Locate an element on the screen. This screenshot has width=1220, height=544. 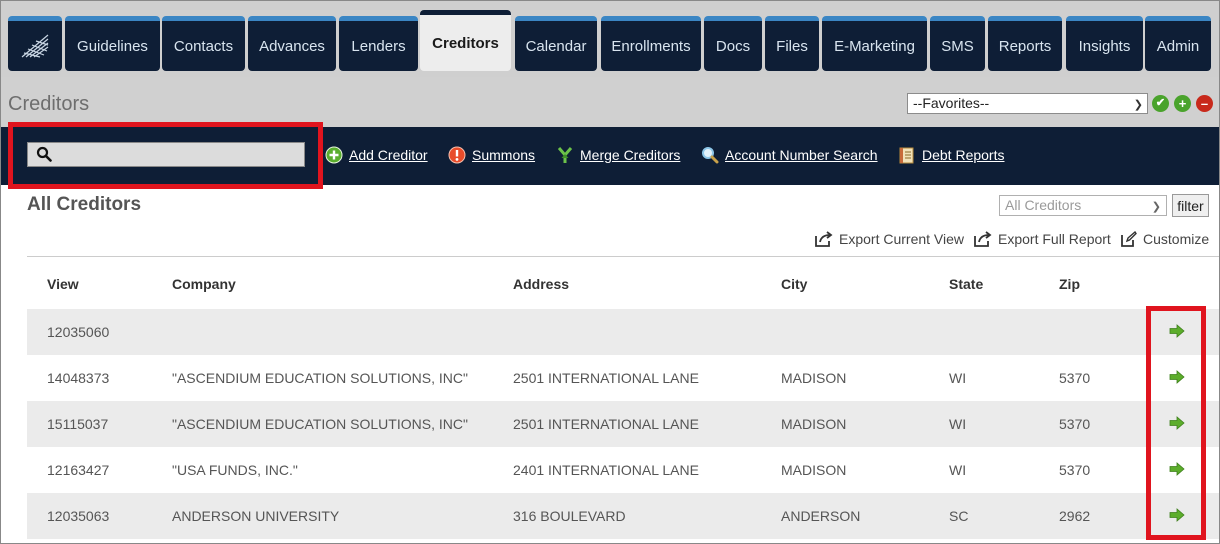
merge-creditors-label: Merge Creditors is located at coordinates (630, 155).